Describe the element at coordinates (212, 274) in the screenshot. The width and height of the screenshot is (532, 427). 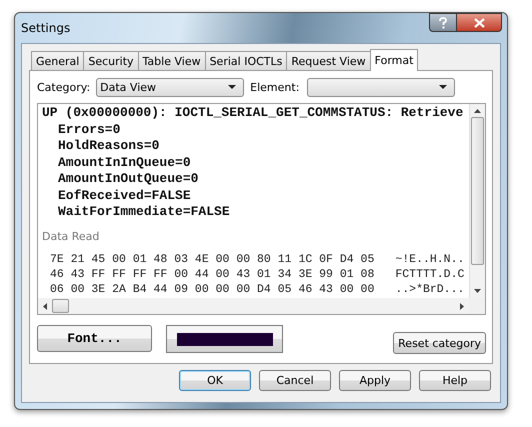
I see `hex-bytes-text: 46 43 FF FF FF FF 00 44 00 43 01 34 3E 99 01 08` at that location.